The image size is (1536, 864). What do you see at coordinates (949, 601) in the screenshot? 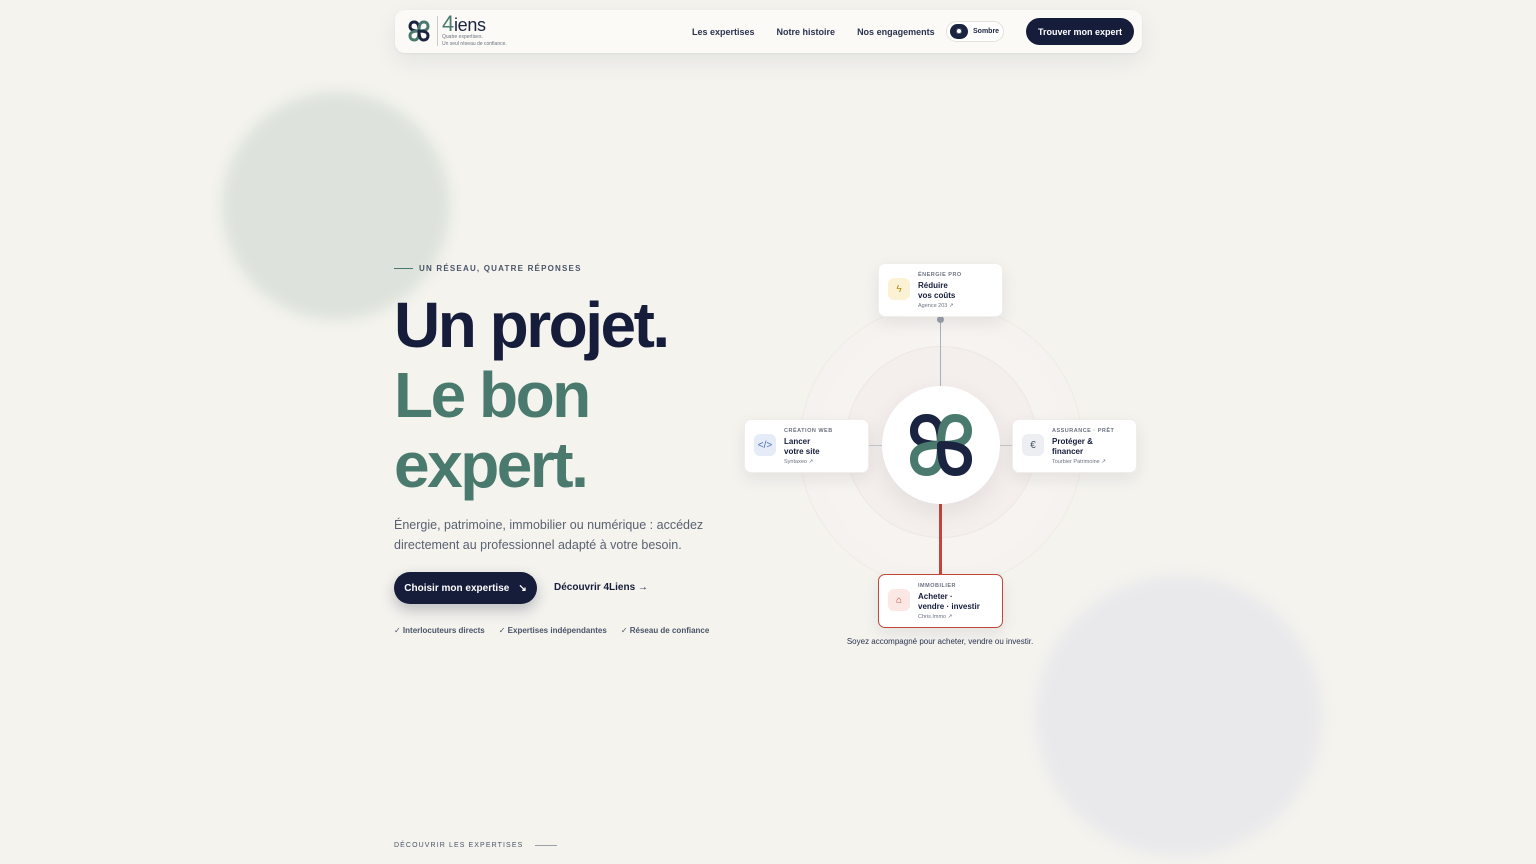
I see `card-title: Acheter · vendre · investir` at bounding box center [949, 601].